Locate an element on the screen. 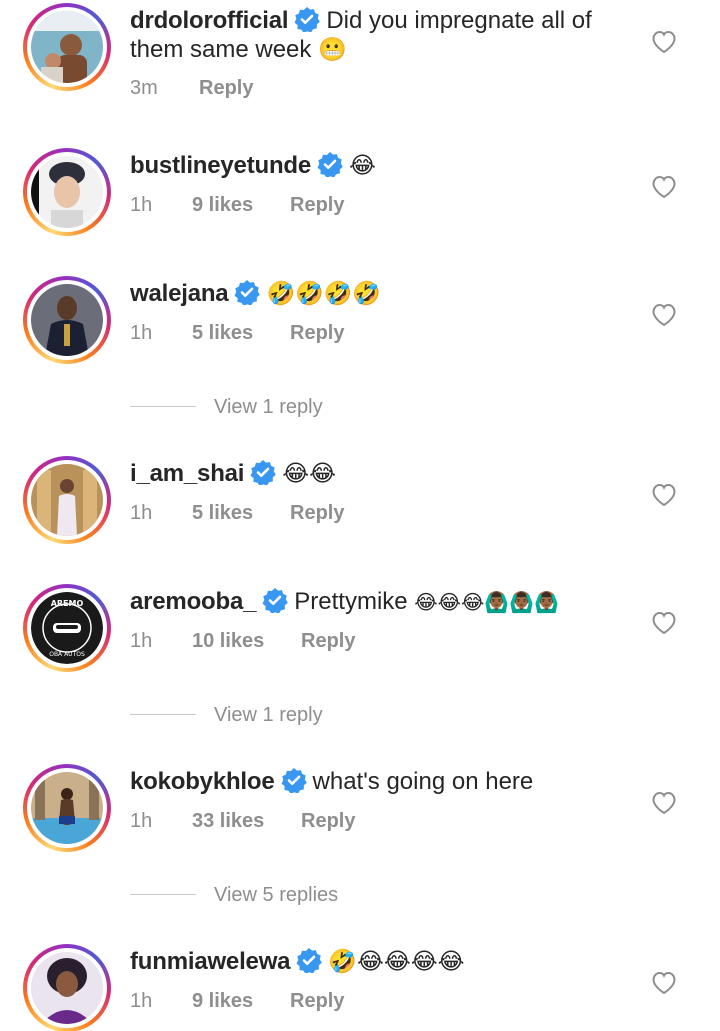 The width and height of the screenshot is (720, 1031). comment-text: what's going on here is located at coordinates (423, 781).